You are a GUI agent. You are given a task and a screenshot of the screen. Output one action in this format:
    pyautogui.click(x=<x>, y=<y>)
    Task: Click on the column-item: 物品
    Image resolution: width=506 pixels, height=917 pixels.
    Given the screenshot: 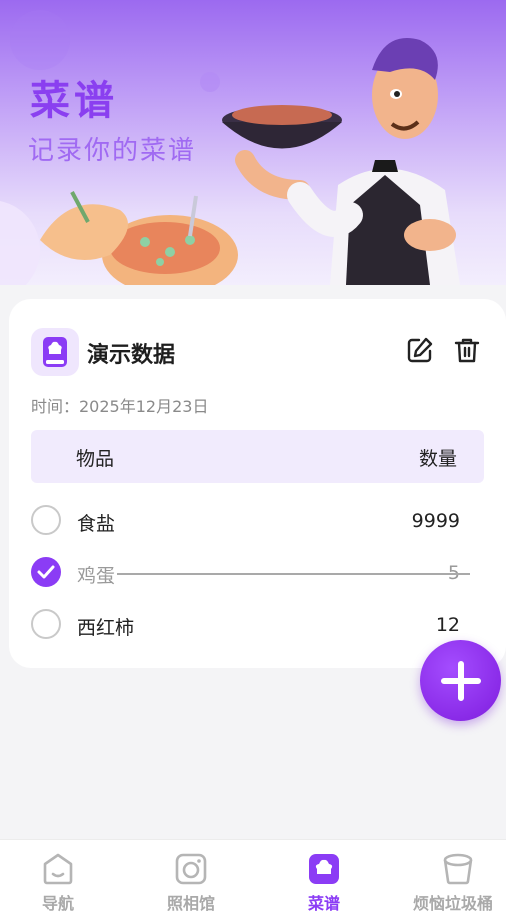 What is the action you would take?
    pyautogui.click(x=95, y=459)
    